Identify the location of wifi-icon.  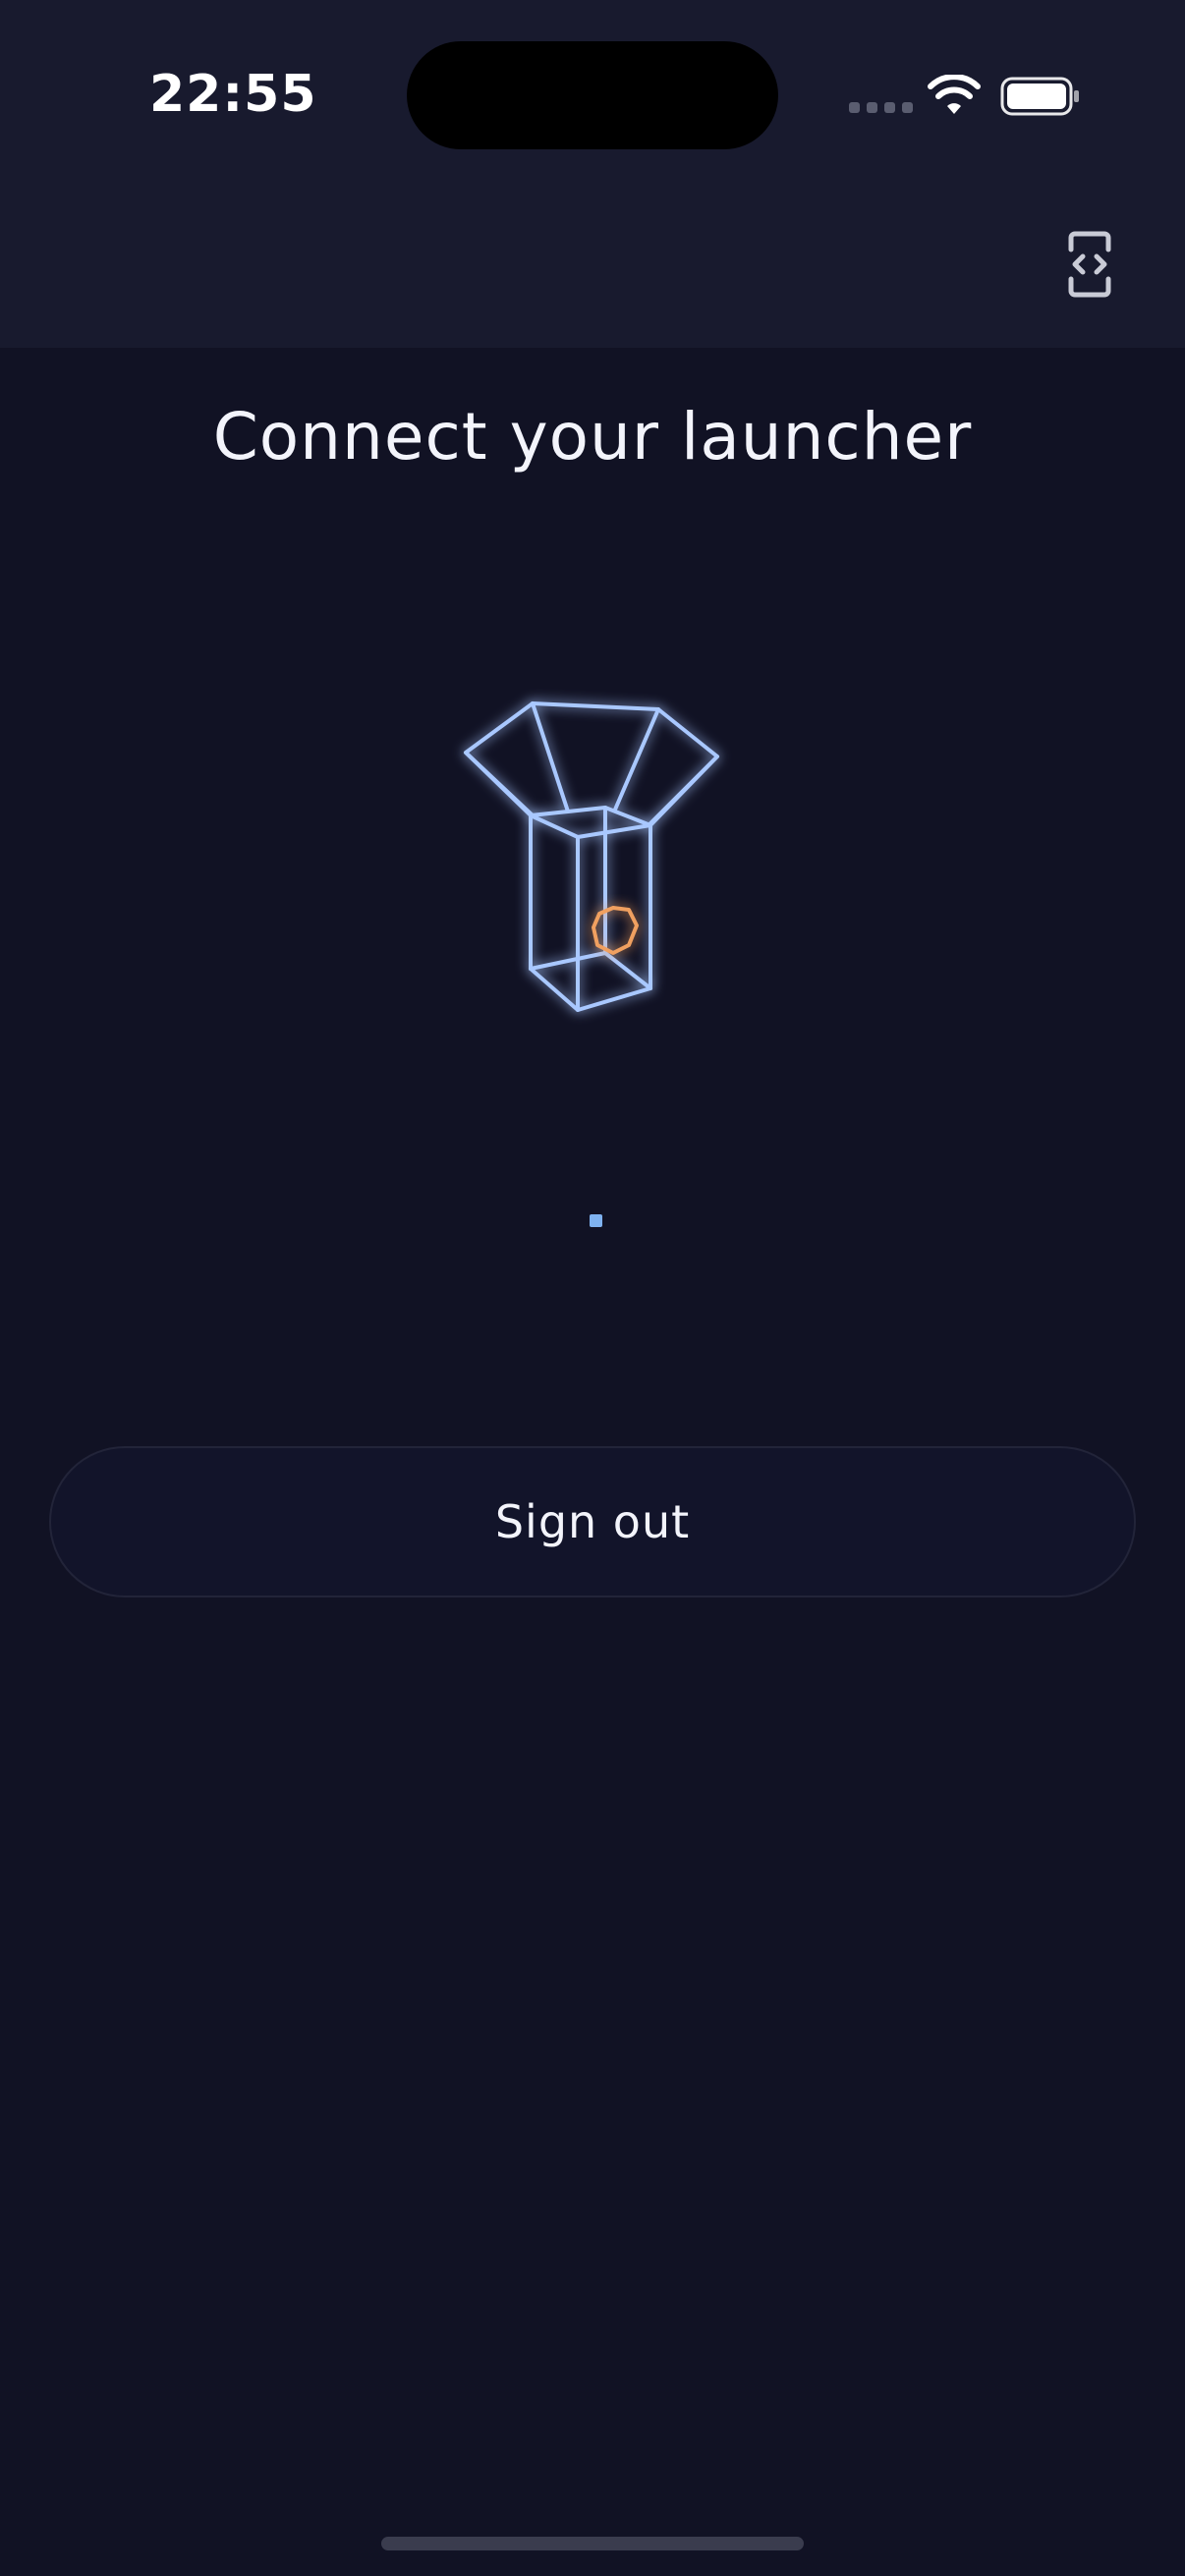
(955, 94).